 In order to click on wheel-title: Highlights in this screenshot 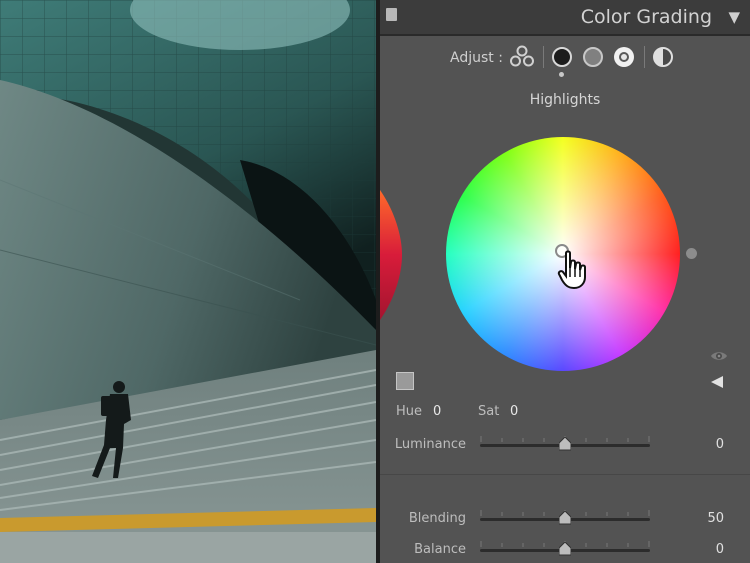, I will do `click(565, 100)`.